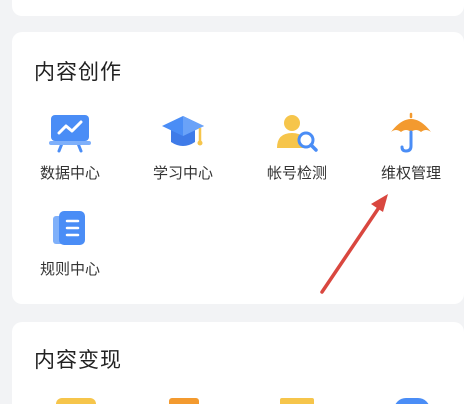 Image resolution: width=464 pixels, height=404 pixels. Describe the element at coordinates (78, 360) in the screenshot. I see `section-title-content-monetization: 内容变现` at that location.